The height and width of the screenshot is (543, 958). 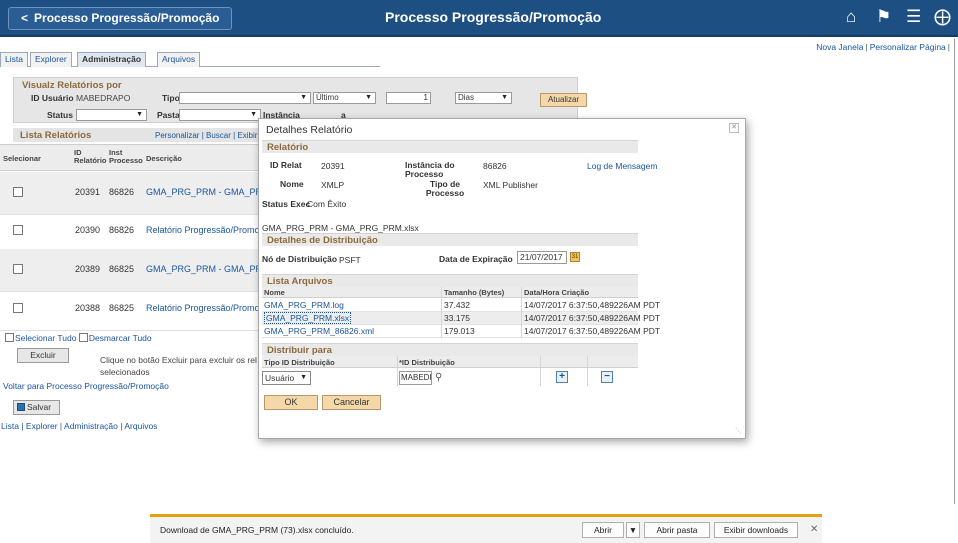 What do you see at coordinates (245, 98) in the screenshot?
I see `tipo-select: ▼` at bounding box center [245, 98].